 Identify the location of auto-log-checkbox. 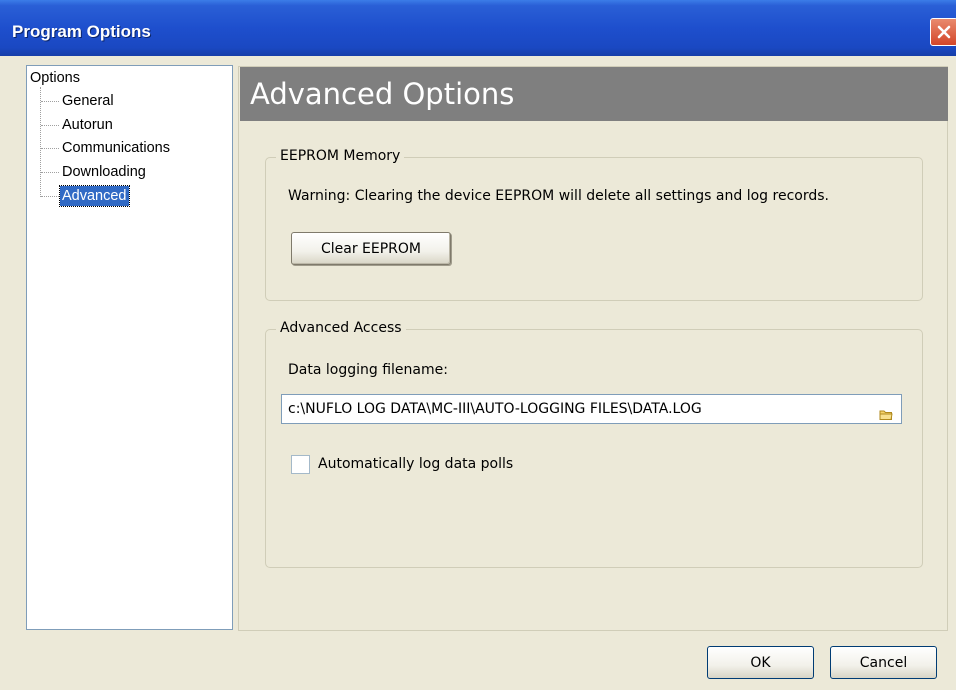
(300, 464).